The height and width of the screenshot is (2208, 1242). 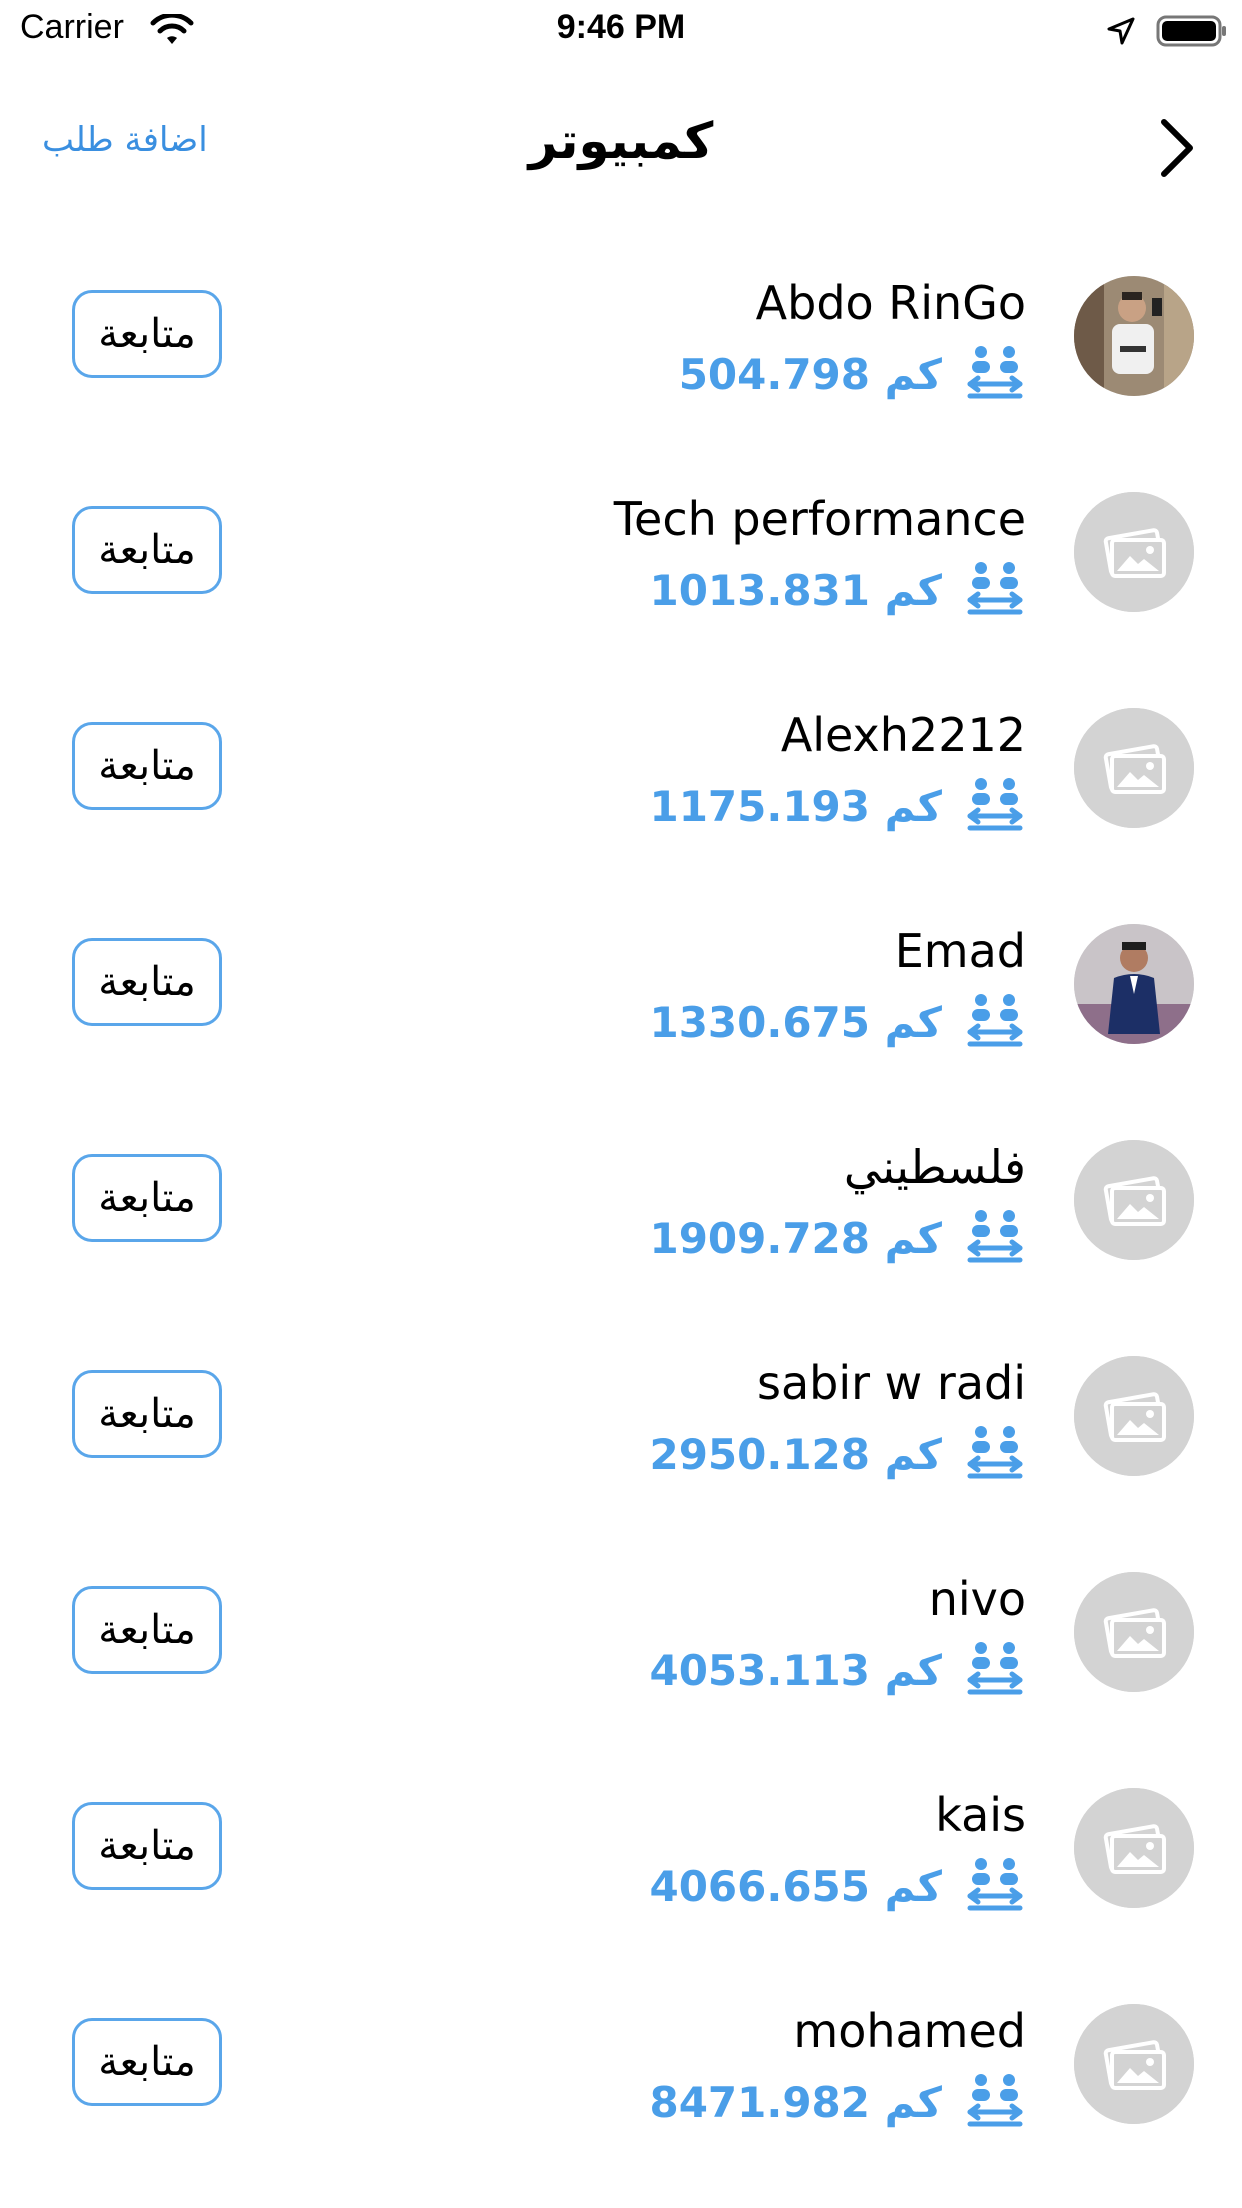 I want to click on distance-value: 1175.193 كم, so click(x=795, y=806).